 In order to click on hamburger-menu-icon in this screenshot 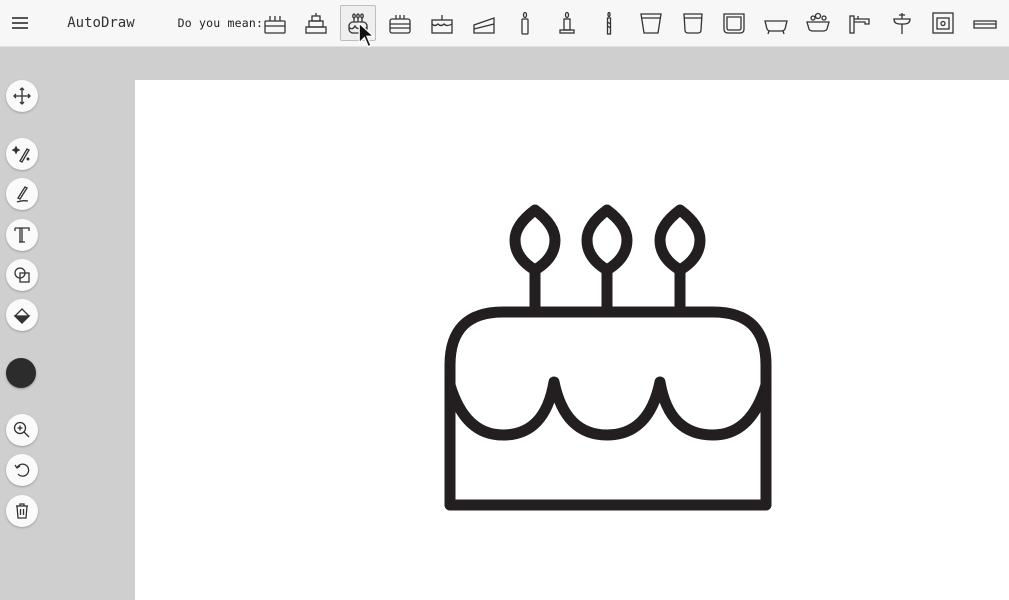, I will do `click(20, 23)`.